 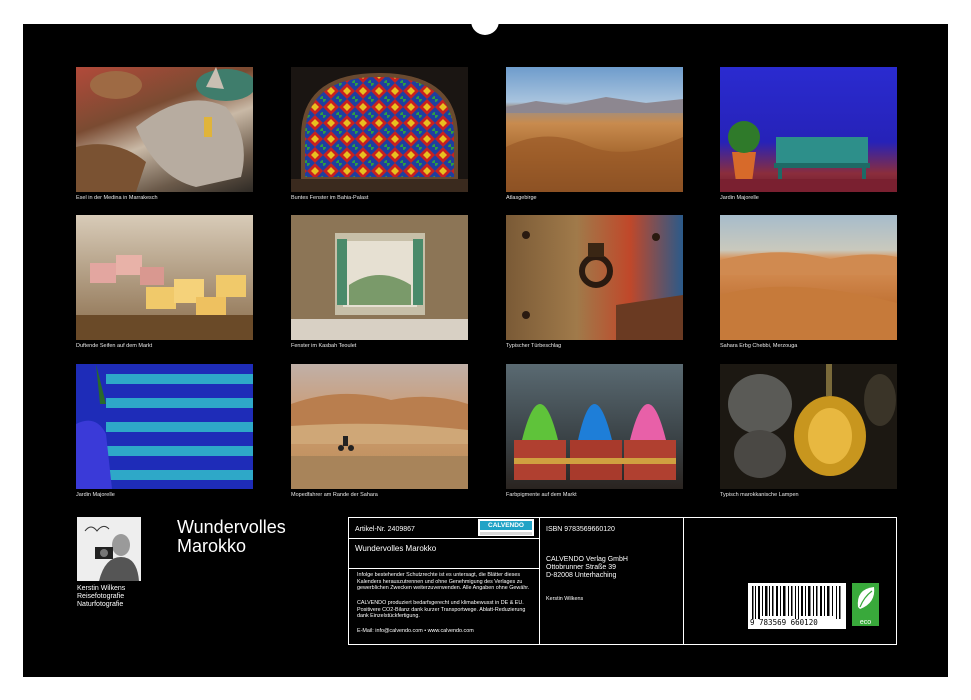 I want to click on logo-tagline, so click(x=506, y=533).